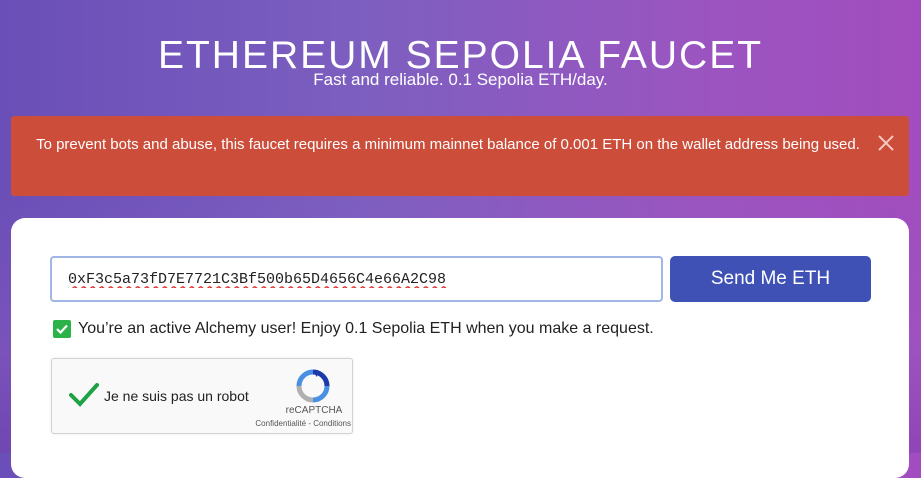 This screenshot has width=921, height=478. I want to click on send-me-eth-button: Send Me ETH, so click(770, 279).